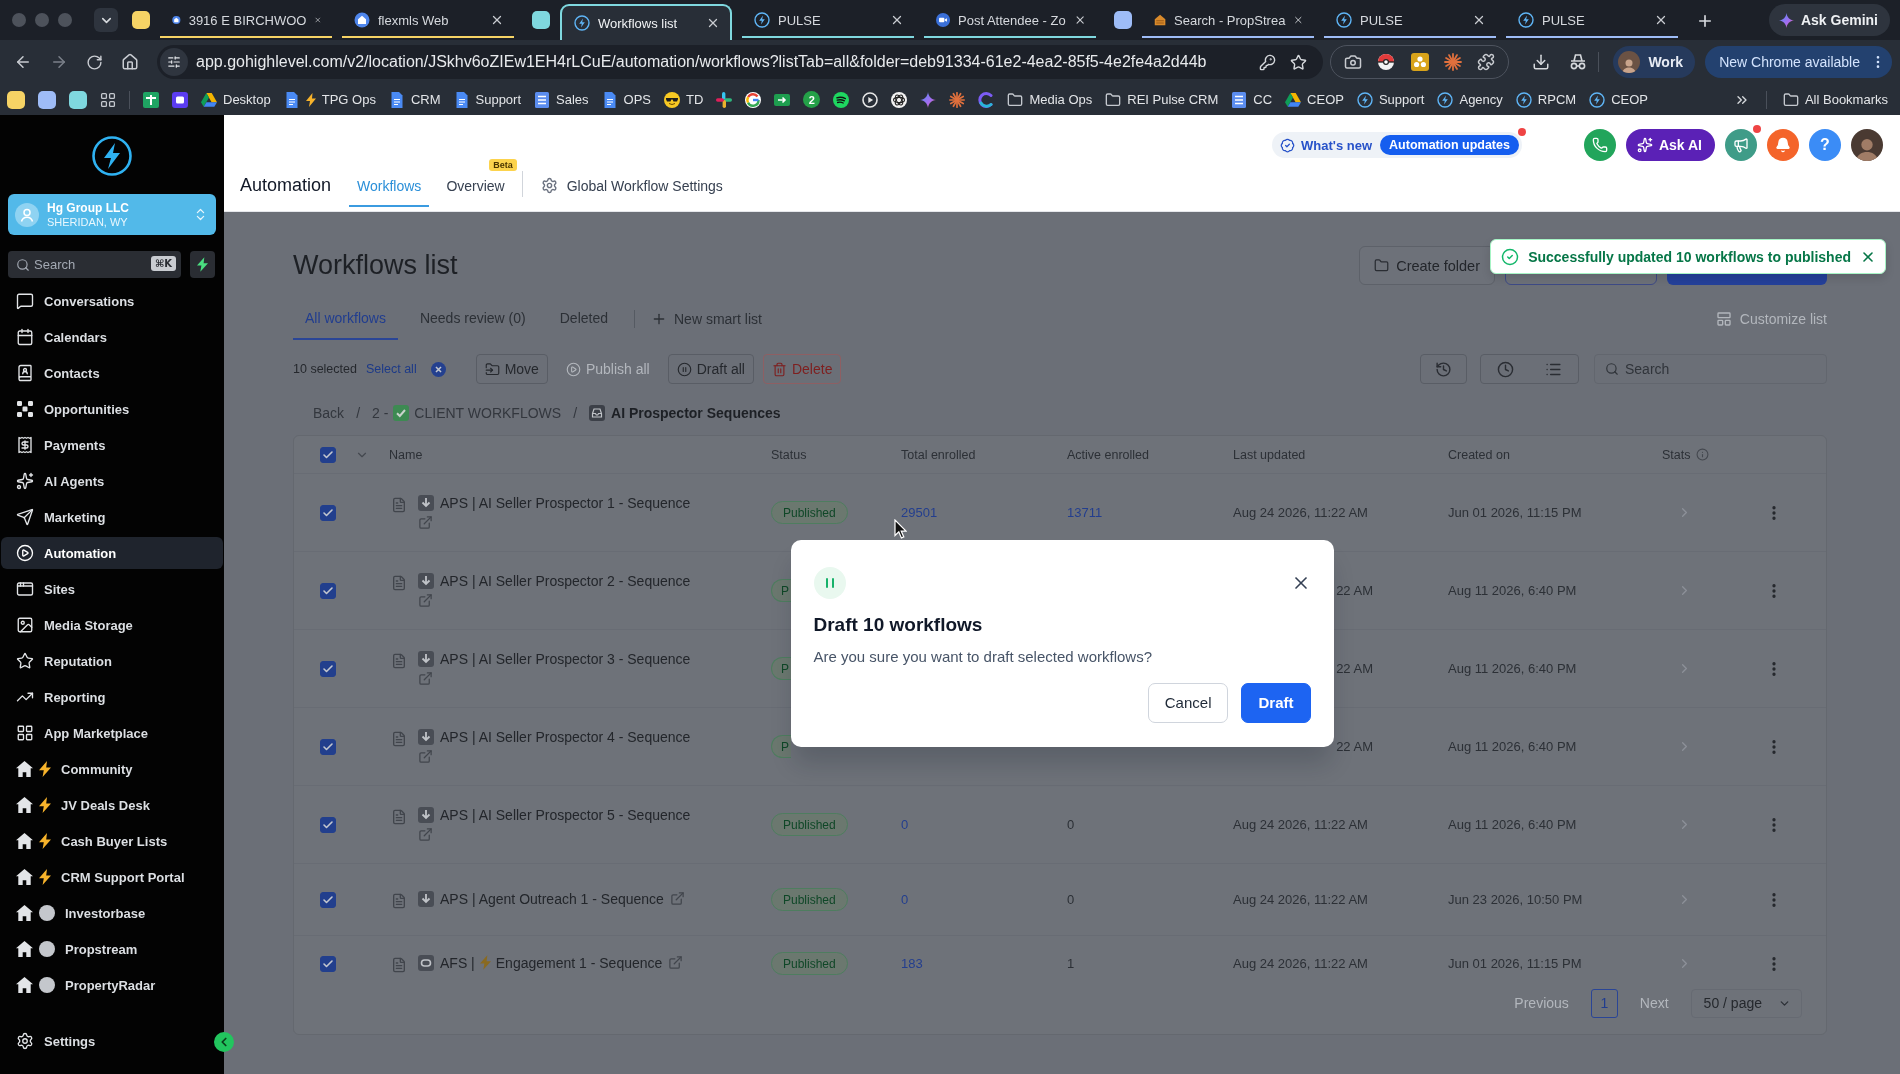  Describe the element at coordinates (428, 21) in the screenshot. I see `browser-tab: flexmls Web` at that location.